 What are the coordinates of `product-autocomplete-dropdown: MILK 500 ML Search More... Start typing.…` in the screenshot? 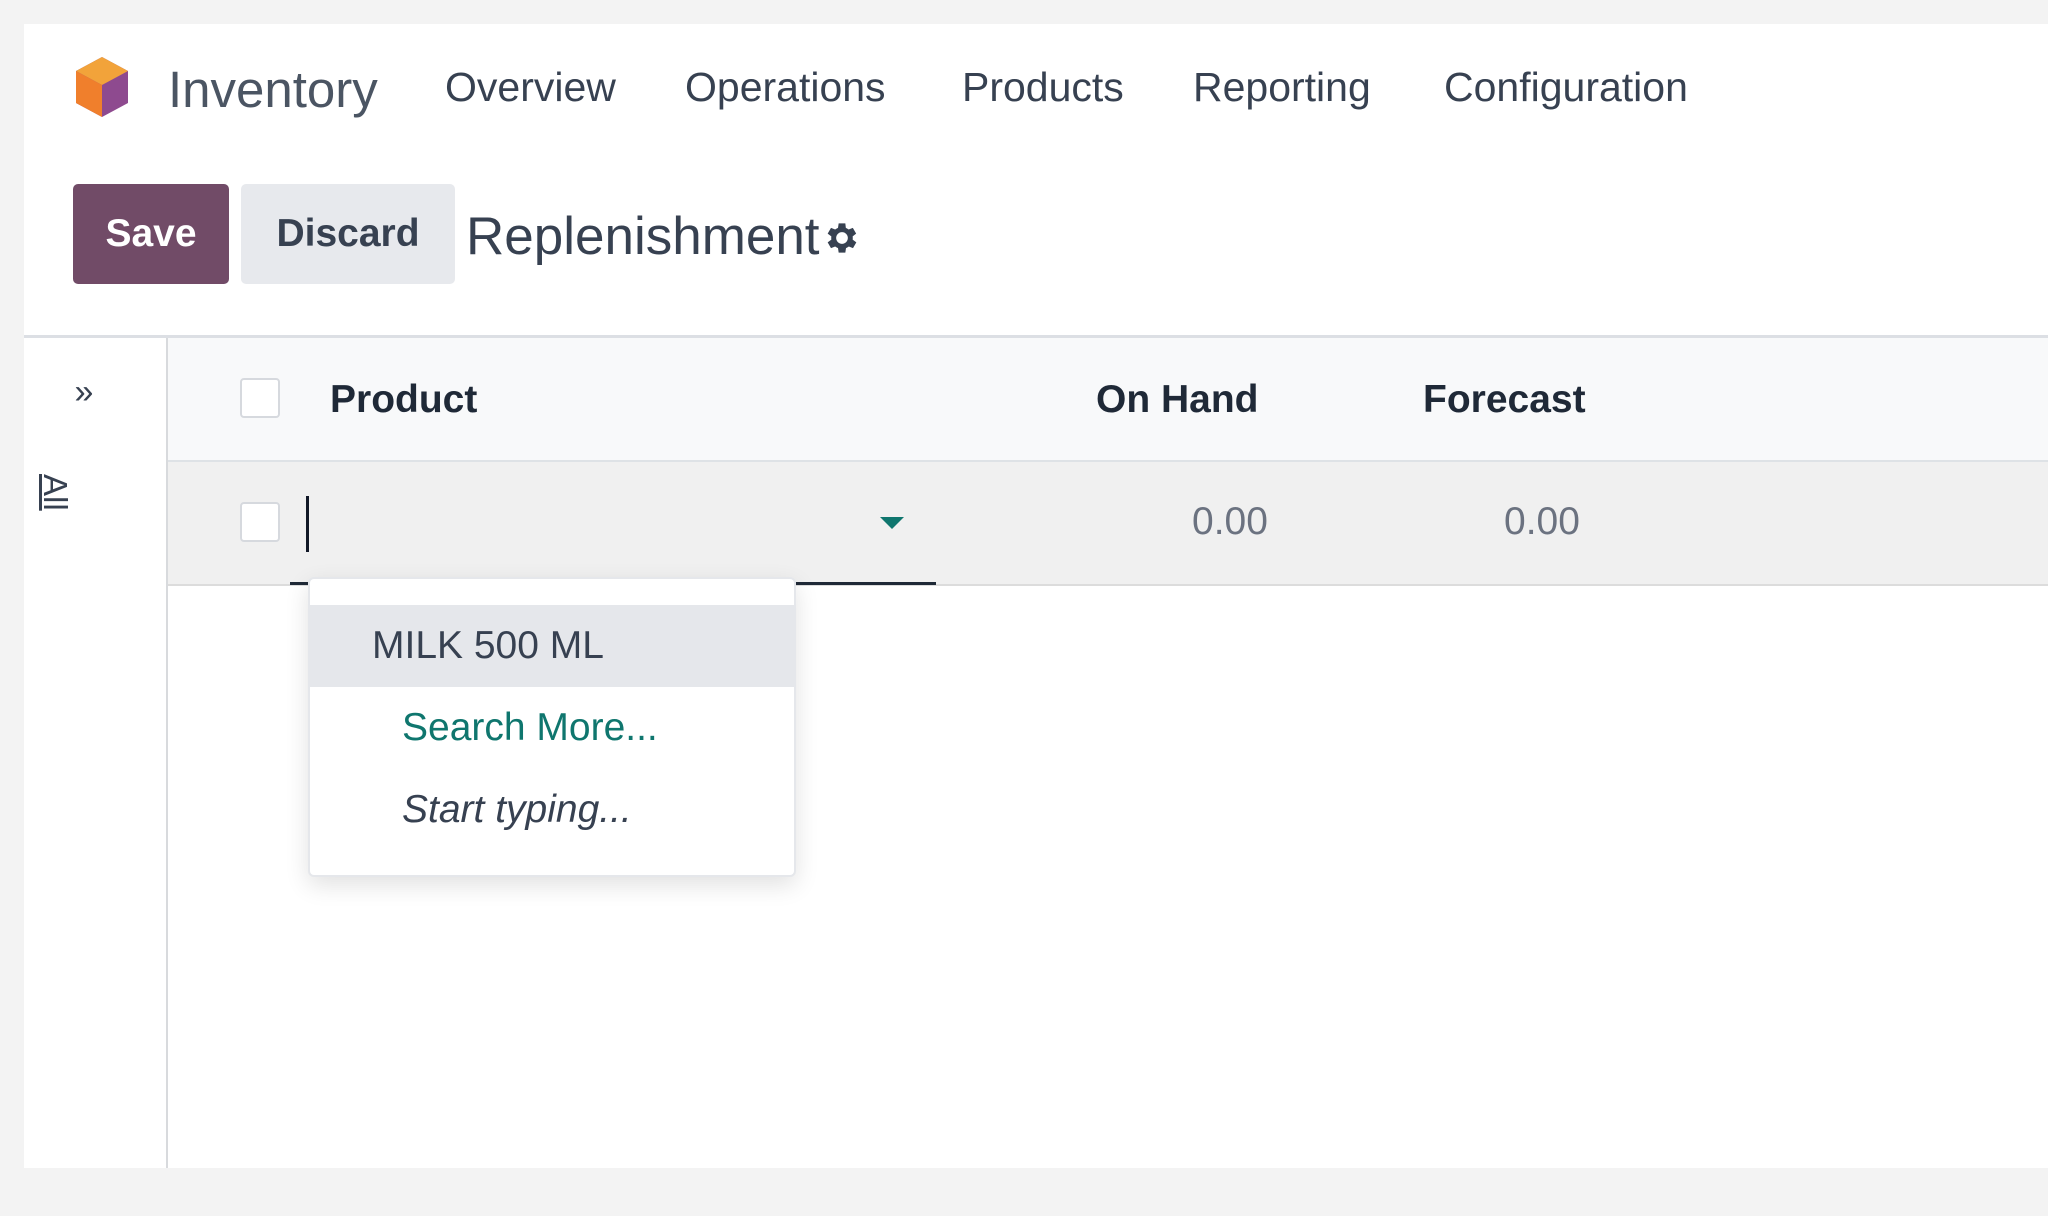 It's located at (552, 727).